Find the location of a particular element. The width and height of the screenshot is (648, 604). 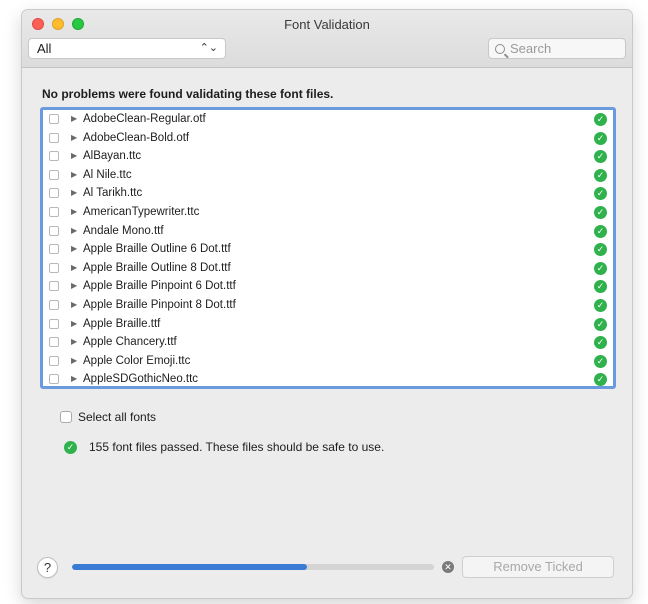

font-file-name: Apple Color Emoji.ttc is located at coordinates (137, 360).